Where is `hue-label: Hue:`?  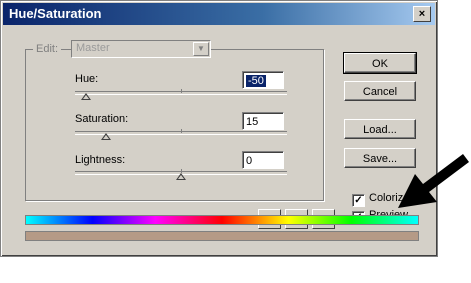
hue-label: Hue: is located at coordinates (87, 79).